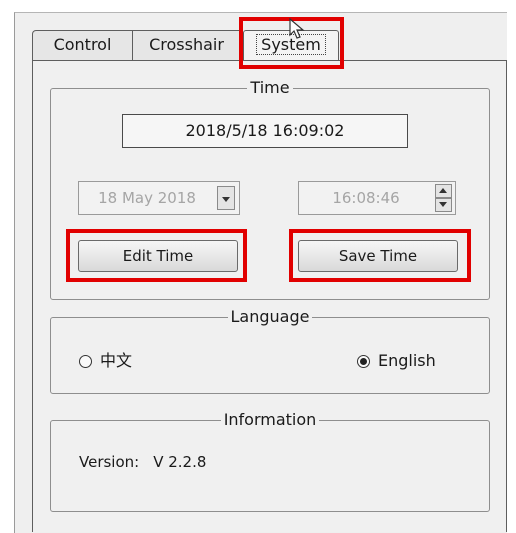 The image size is (516, 533). I want to click on chevron-down-icon, so click(226, 198).